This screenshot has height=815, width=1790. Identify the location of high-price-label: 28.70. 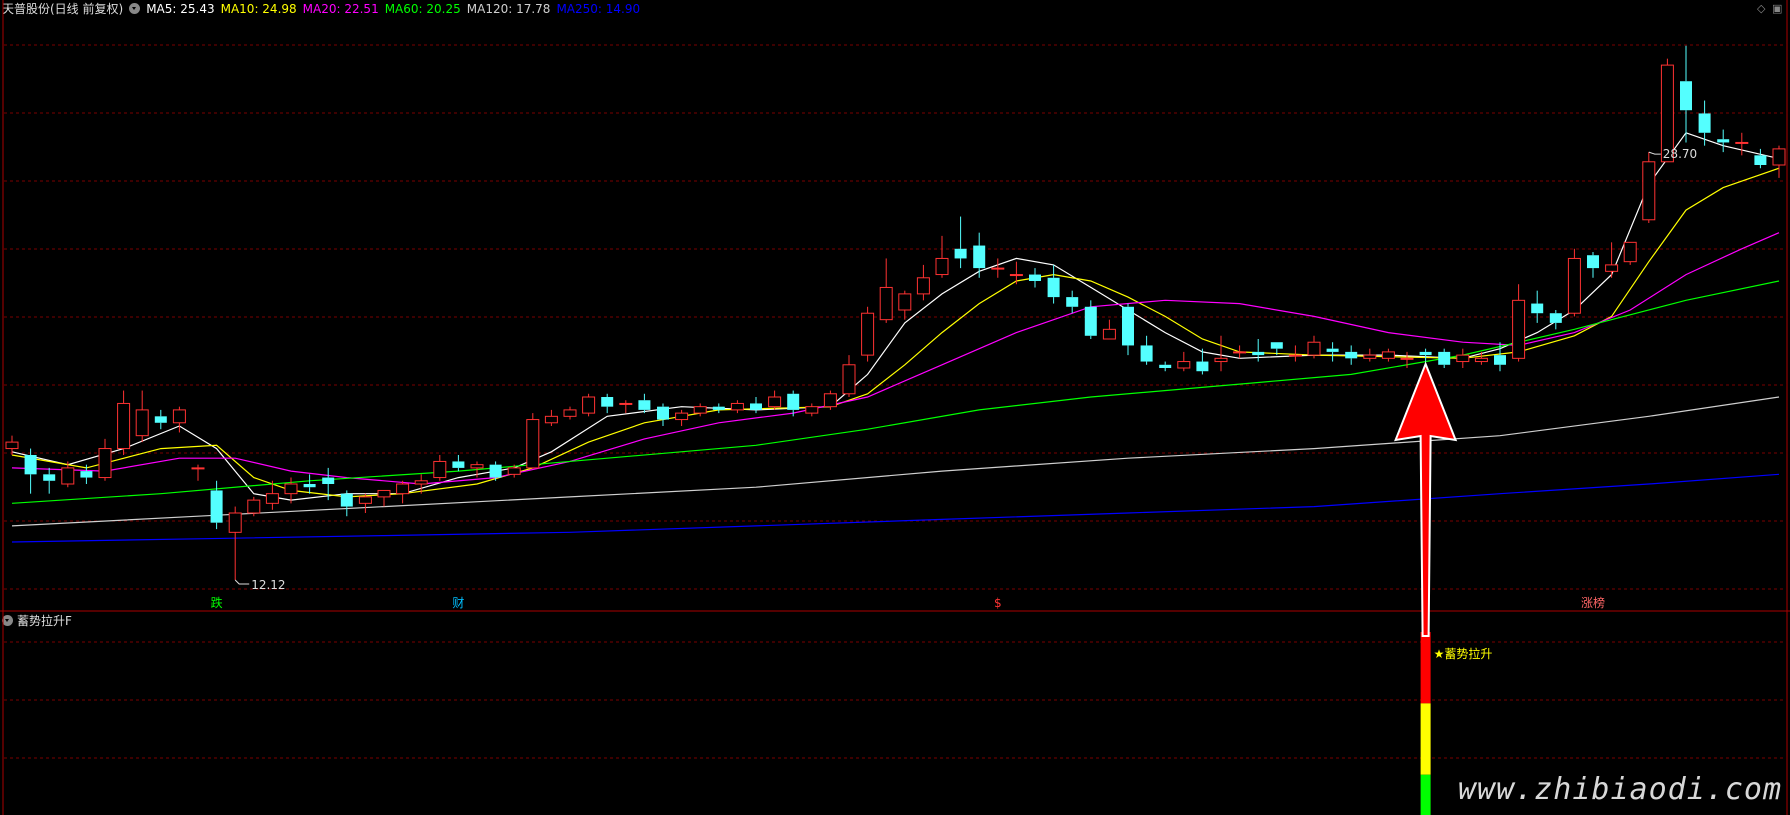
(1680, 154).